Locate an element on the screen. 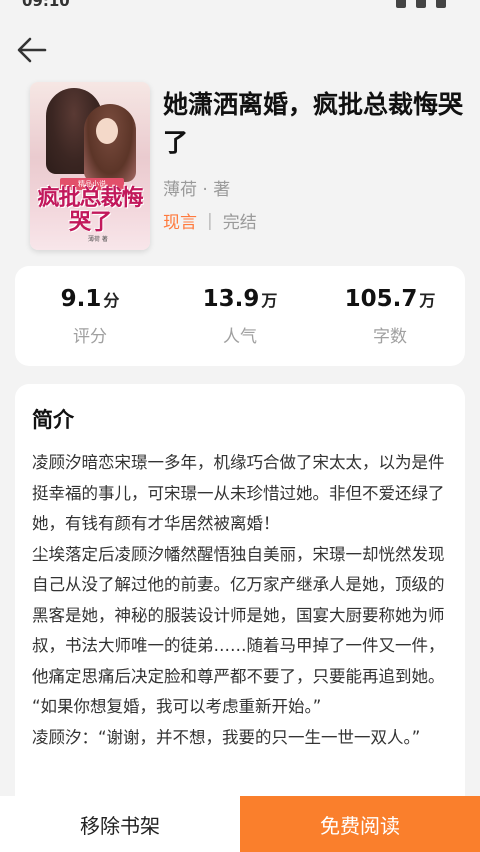 The image size is (480, 852). remove-from-shelf-button: 移除书架 is located at coordinates (120, 824).